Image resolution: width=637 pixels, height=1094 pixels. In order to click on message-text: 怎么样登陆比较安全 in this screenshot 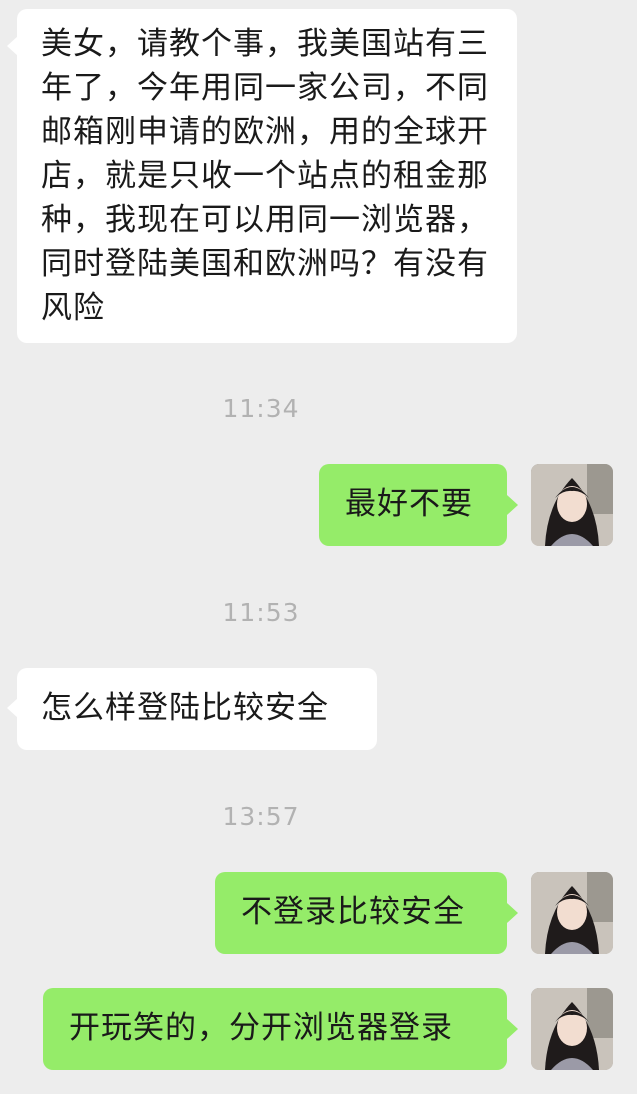, I will do `click(185, 708)`.